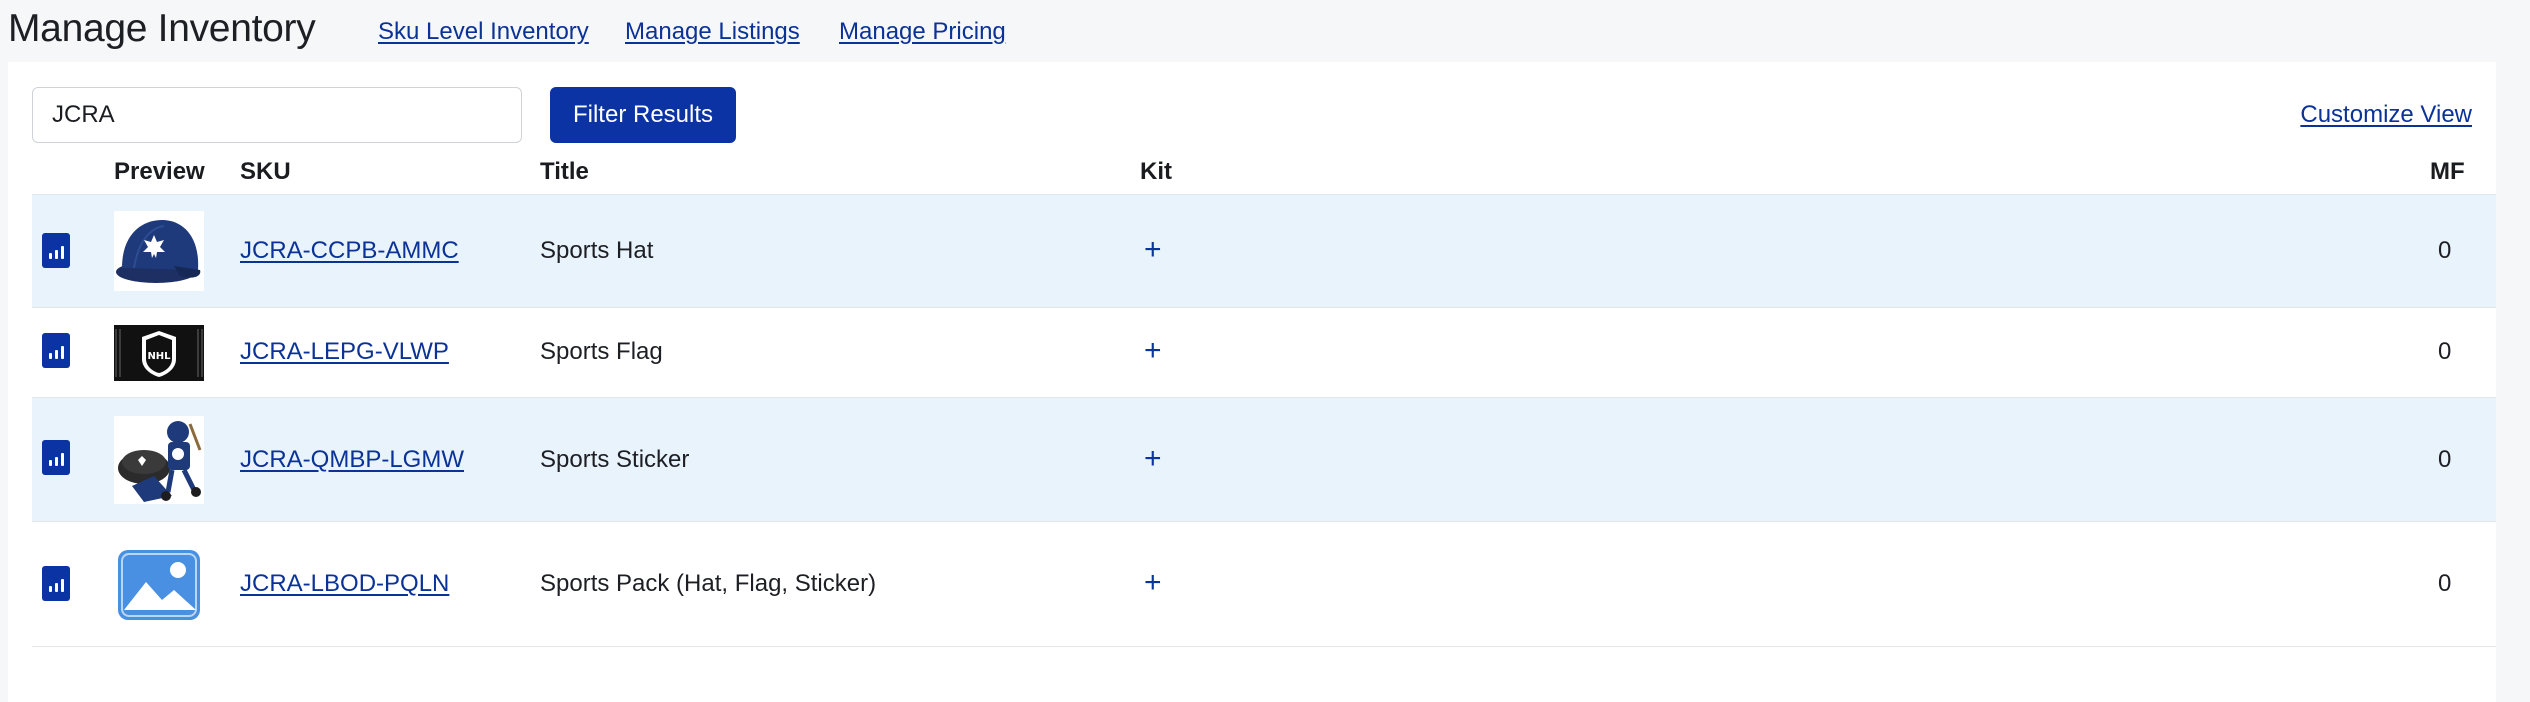  I want to click on image-placeholder-icon, so click(159, 585).